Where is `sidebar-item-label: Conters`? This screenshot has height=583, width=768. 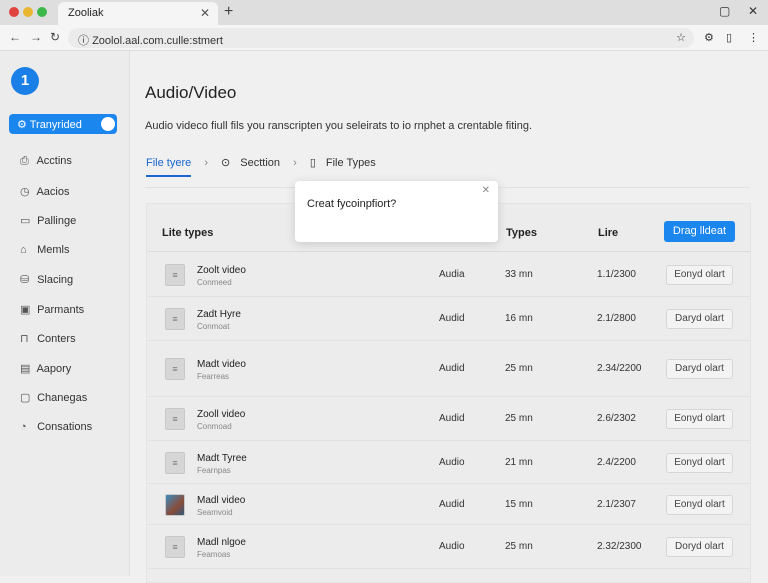
sidebar-item-label: Conters is located at coordinates (56, 339).